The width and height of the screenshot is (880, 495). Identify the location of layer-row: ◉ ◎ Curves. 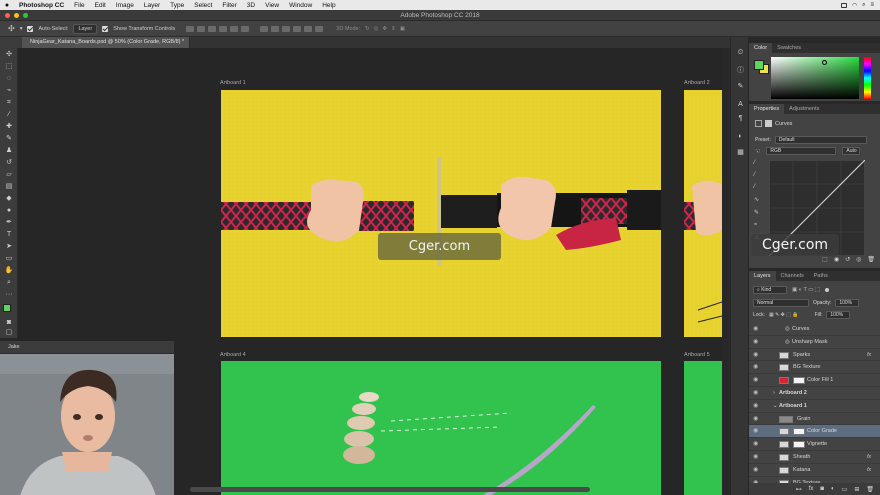
(814, 329).